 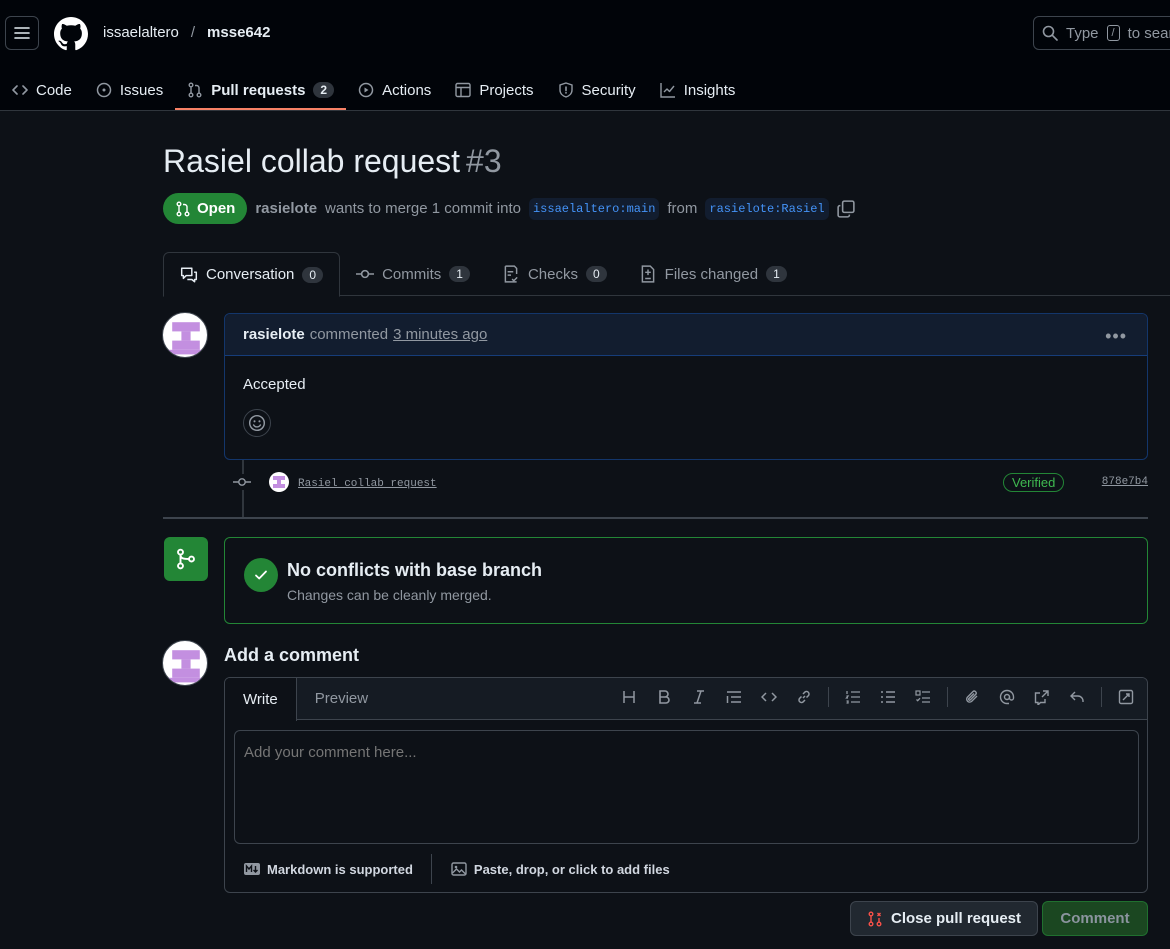 I want to click on unordered-list-icon, so click(x=888, y=697).